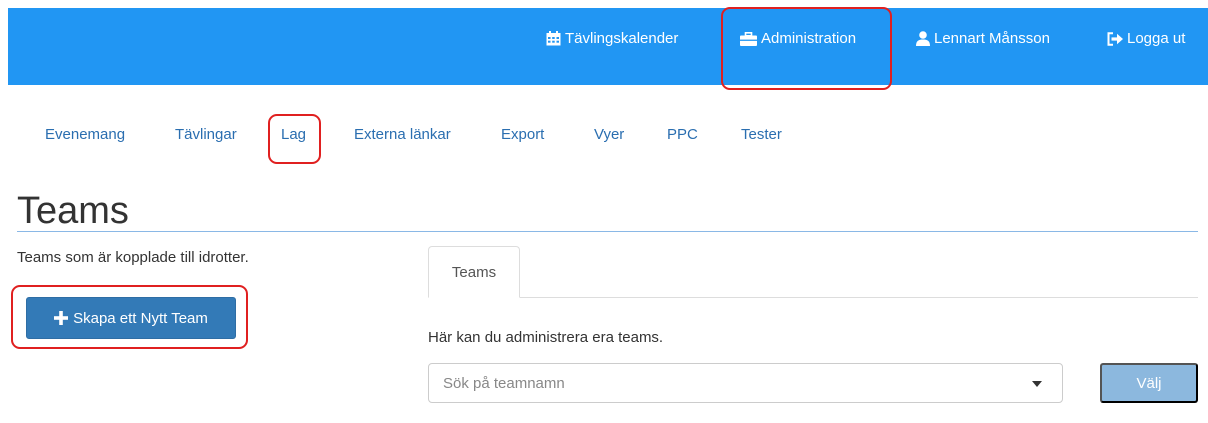  What do you see at coordinates (546, 337) in the screenshot?
I see `help-text: Här kan du administrera era teams.` at bounding box center [546, 337].